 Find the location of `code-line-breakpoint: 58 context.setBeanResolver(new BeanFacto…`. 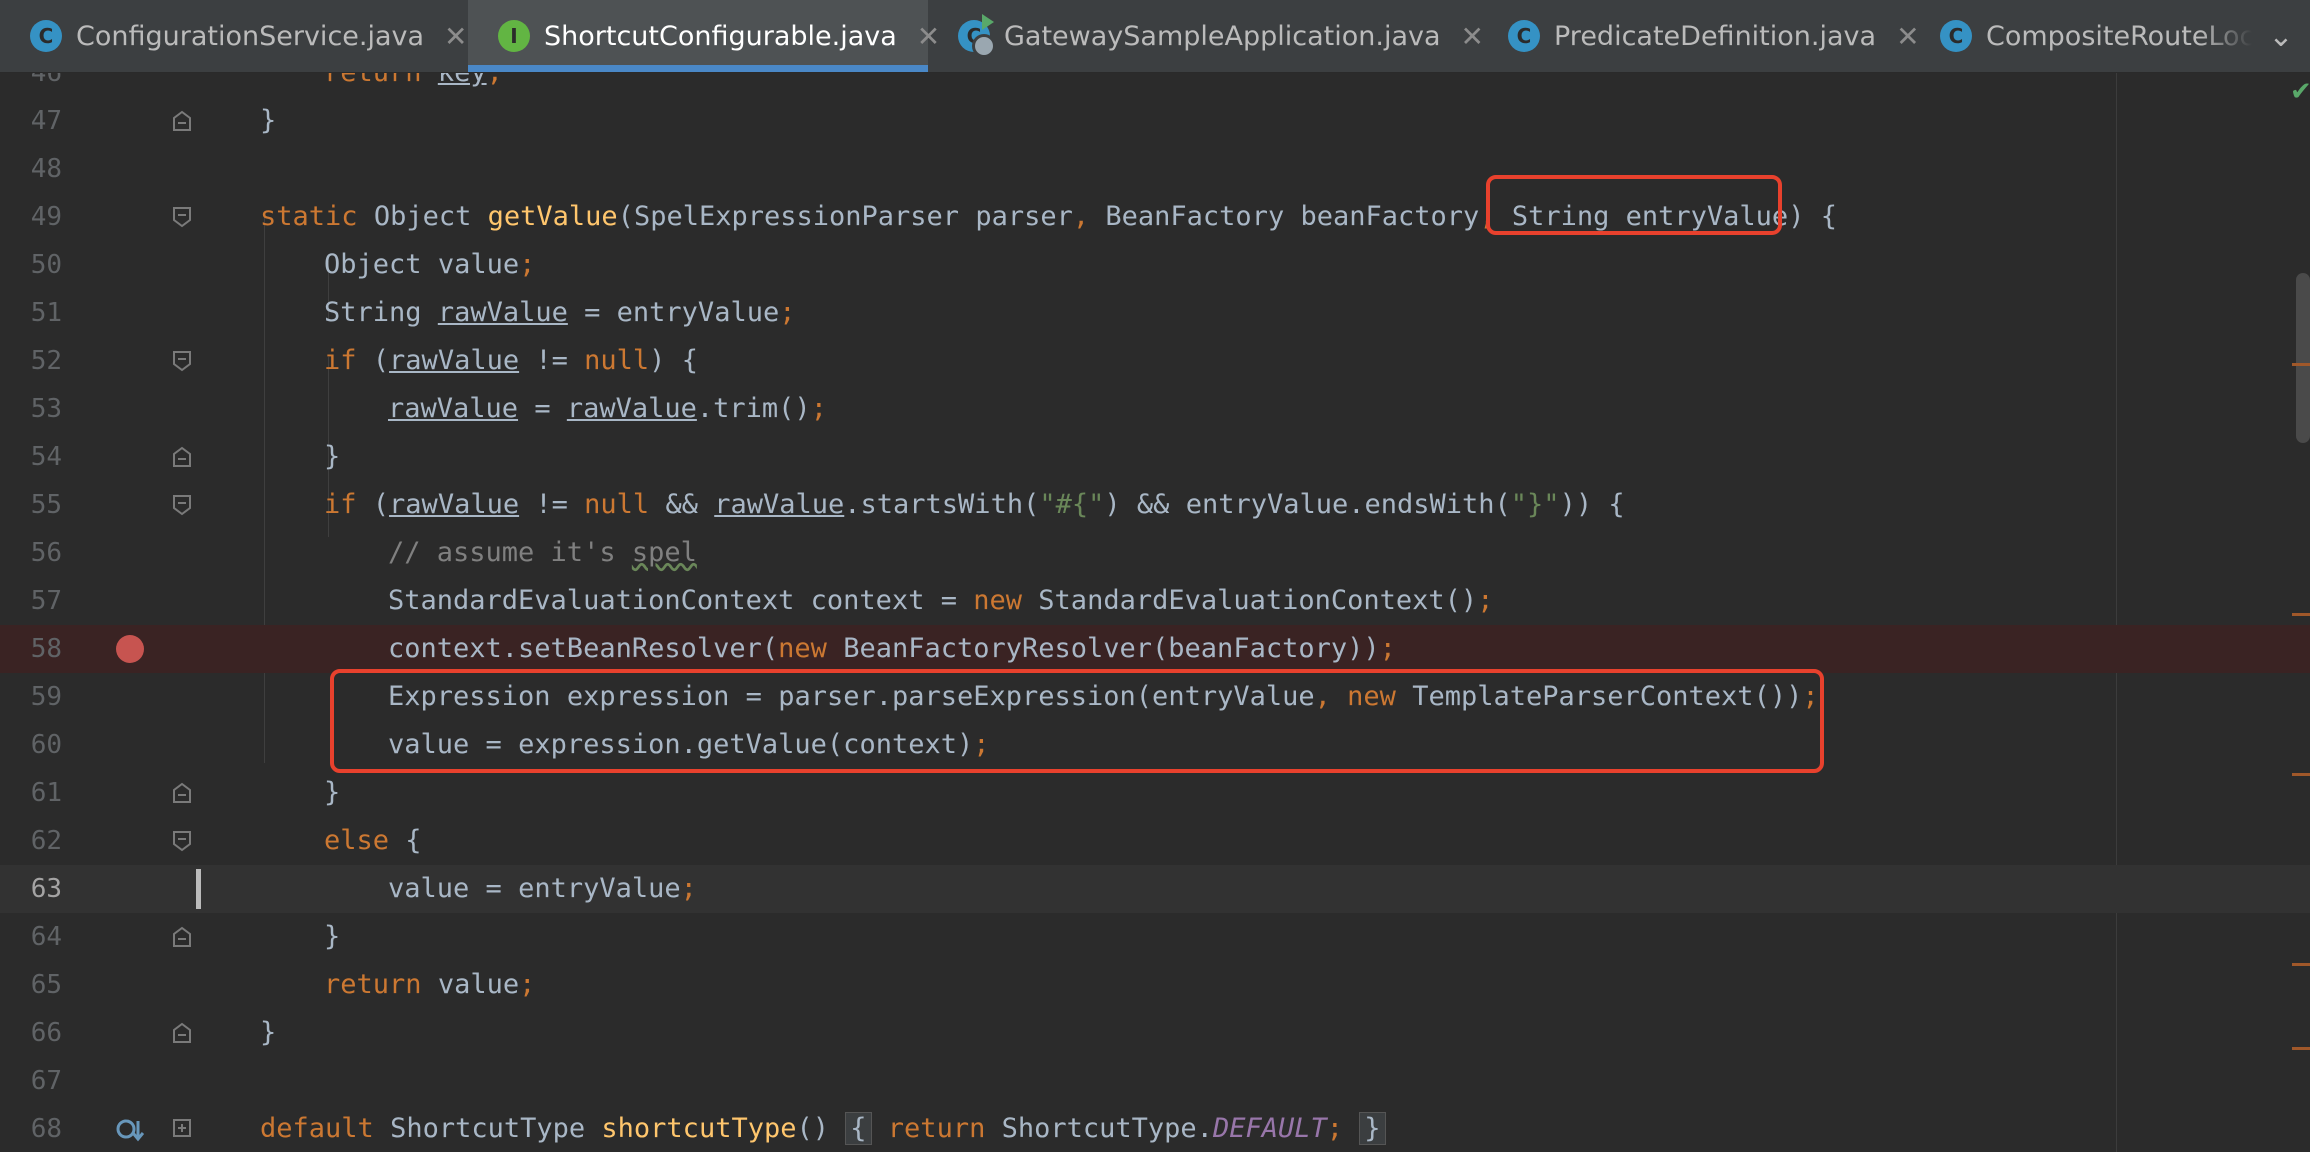

code-line-breakpoint: 58 context.setBeanResolver(new BeanFacto… is located at coordinates (1155, 649).